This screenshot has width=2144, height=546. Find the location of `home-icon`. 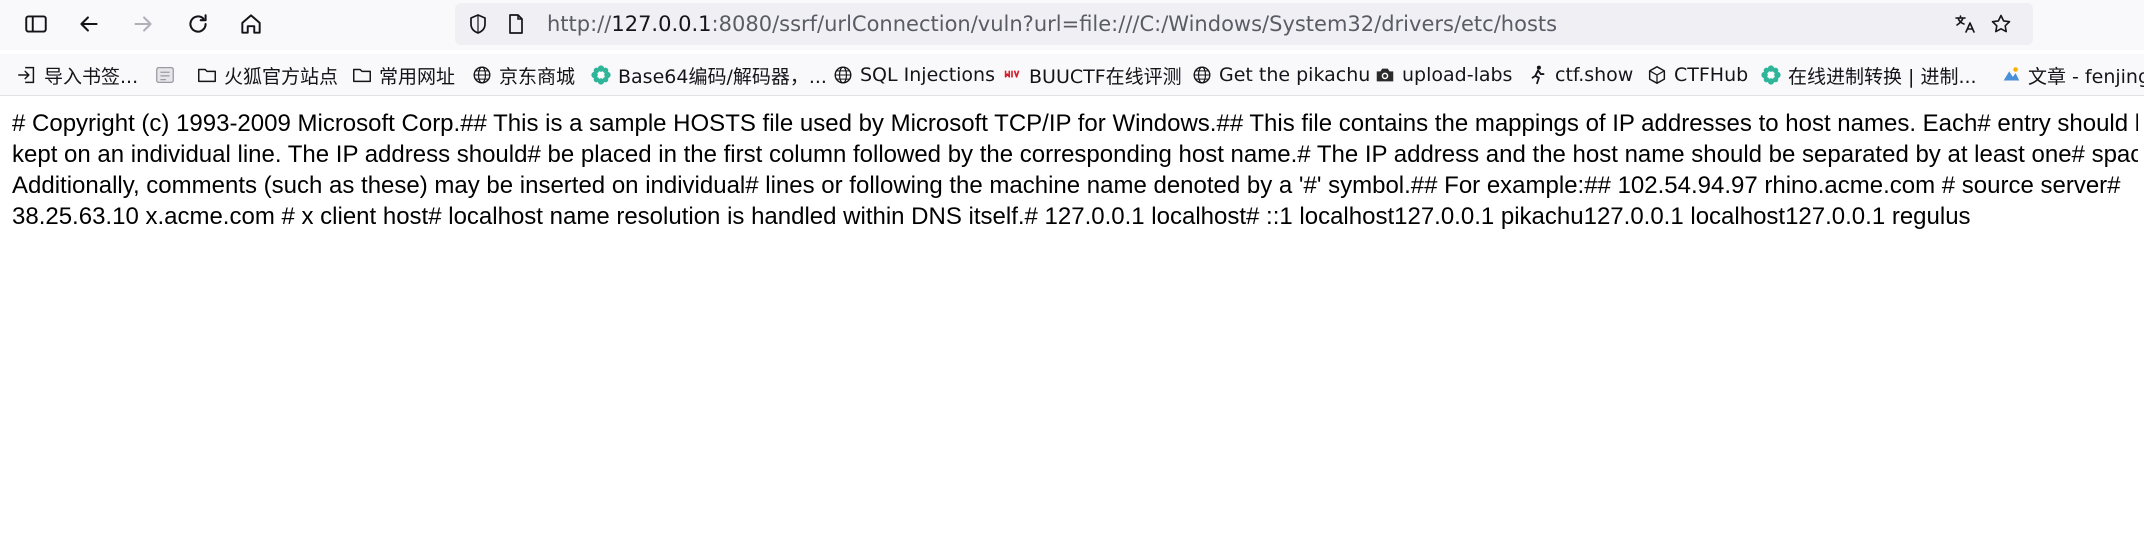

home-icon is located at coordinates (251, 24).